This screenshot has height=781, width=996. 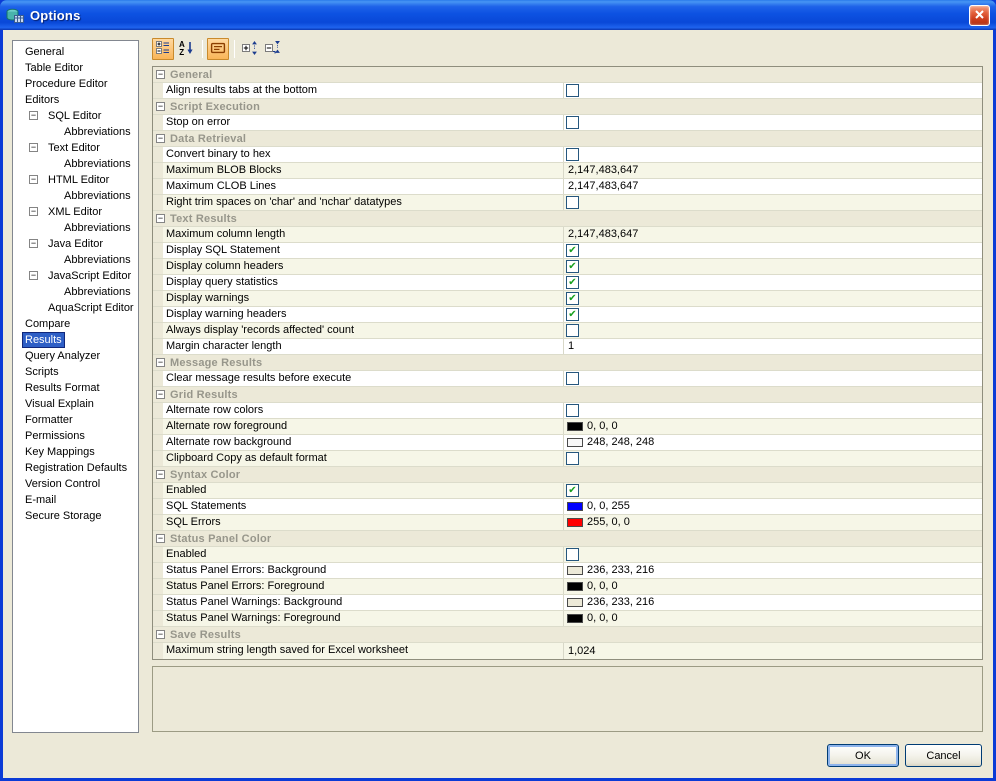 What do you see at coordinates (772, 346) in the screenshot?
I see `property-value: 1` at bounding box center [772, 346].